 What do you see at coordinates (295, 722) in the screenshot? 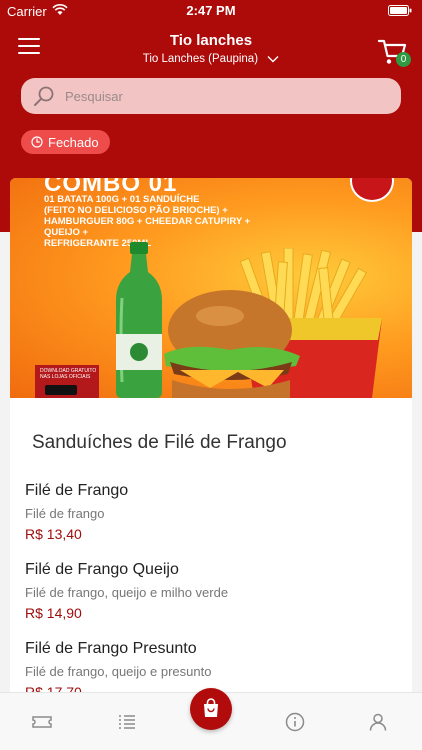
I see `info-icon` at bounding box center [295, 722].